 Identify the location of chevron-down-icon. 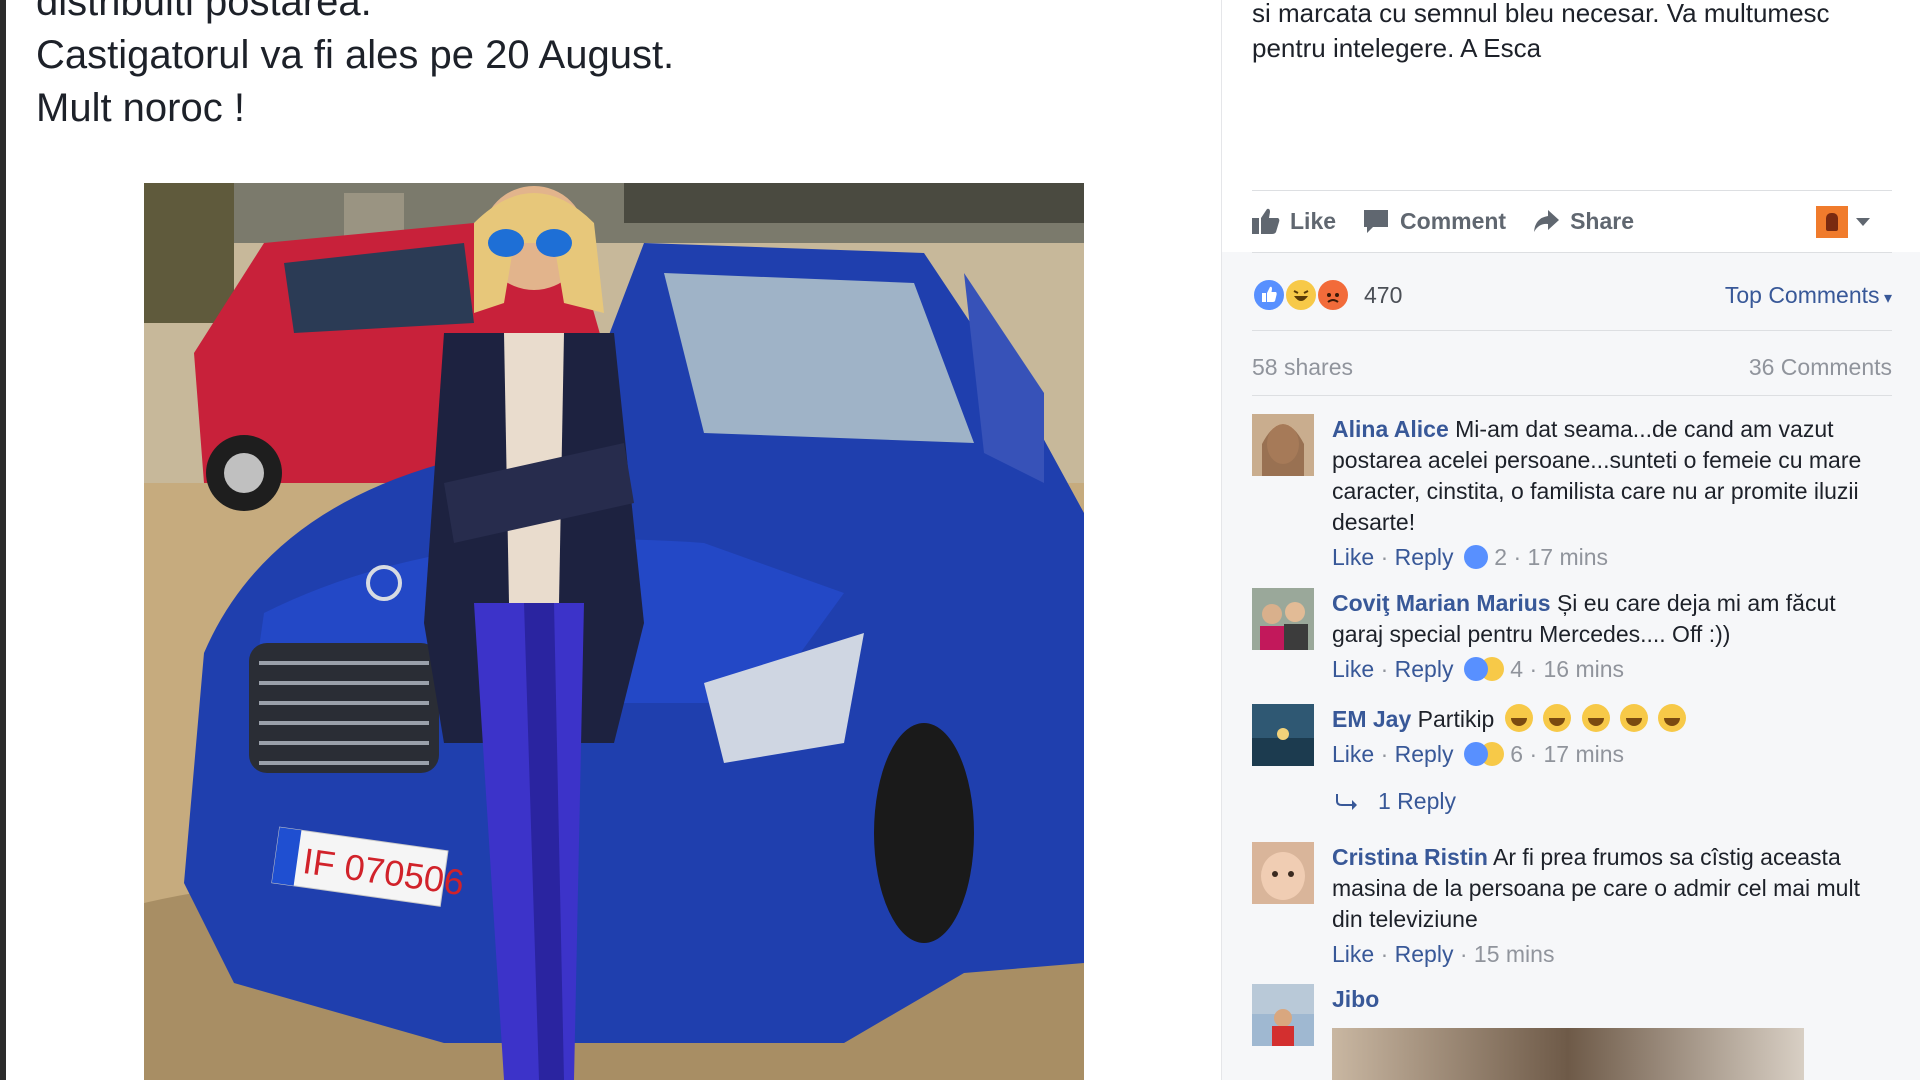
(1863, 222).